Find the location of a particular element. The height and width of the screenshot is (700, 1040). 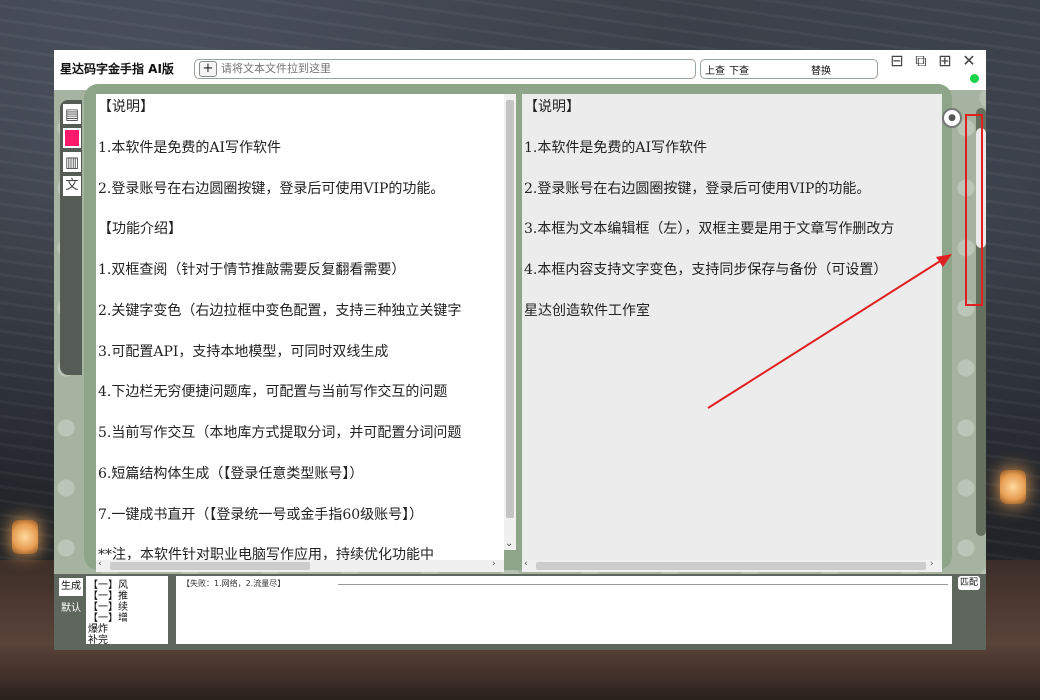

left-line: 7.一键成书直开（【登录统一号或金手指60级账号】） is located at coordinates (261, 515).